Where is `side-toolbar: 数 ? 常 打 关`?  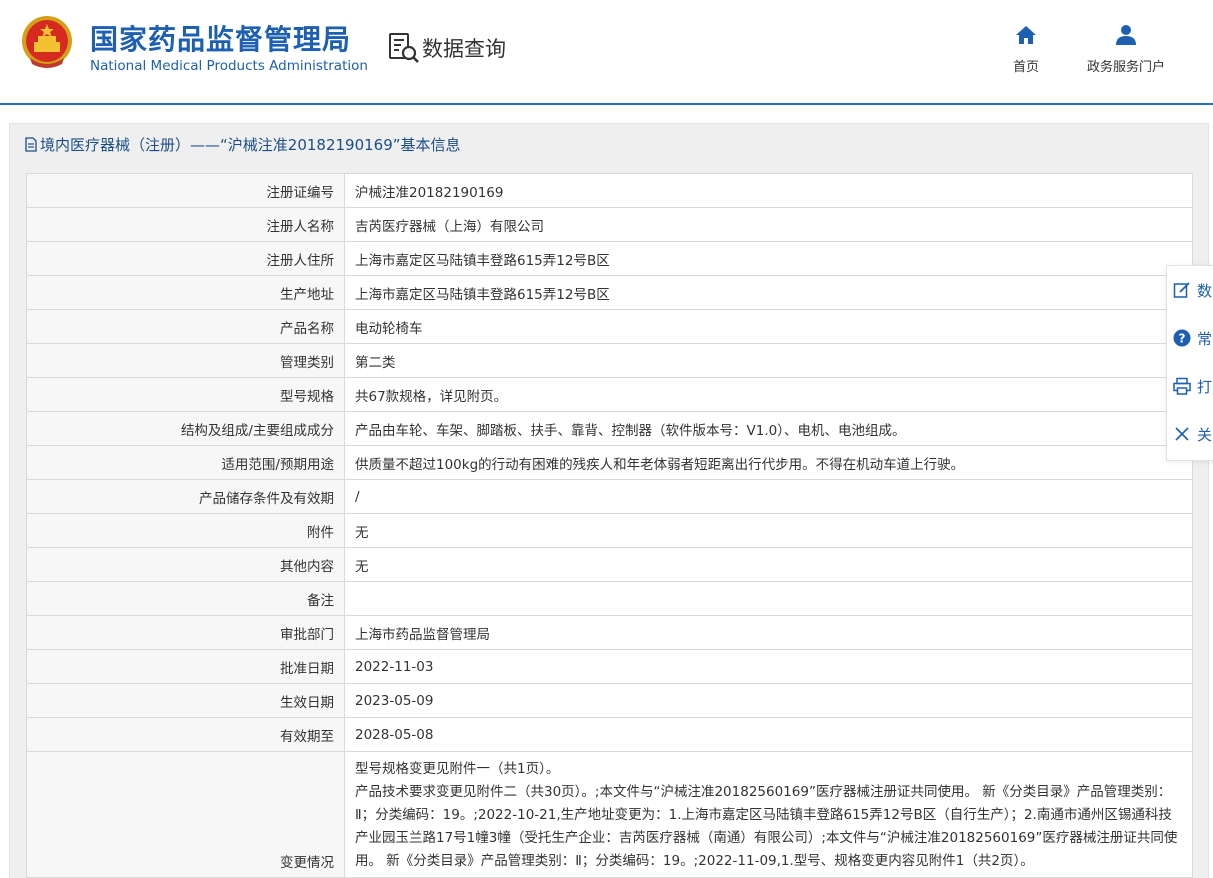 side-toolbar: 数 ? 常 打 关 is located at coordinates (1189, 363).